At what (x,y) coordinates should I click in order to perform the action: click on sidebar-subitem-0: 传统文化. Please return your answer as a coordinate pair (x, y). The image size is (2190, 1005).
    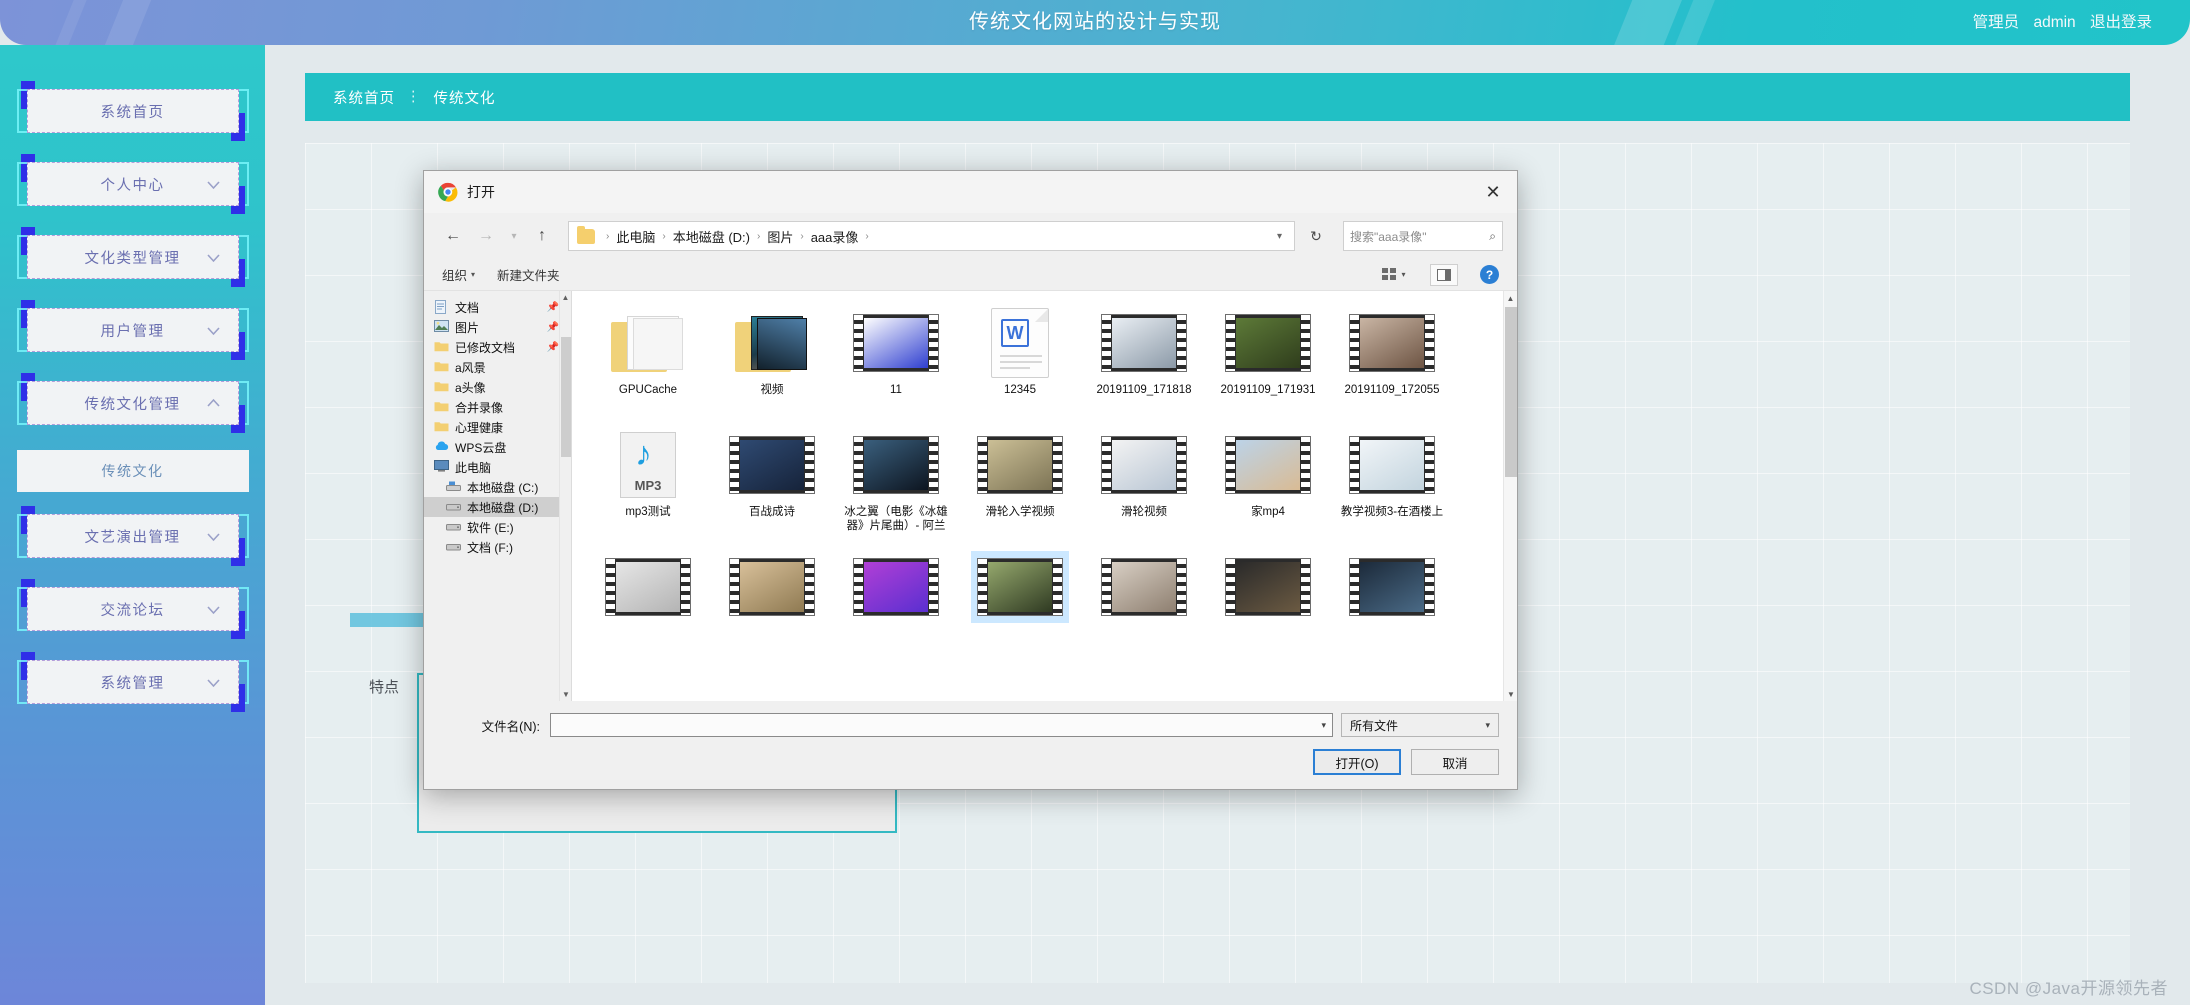
    Looking at the image, I should click on (132, 471).